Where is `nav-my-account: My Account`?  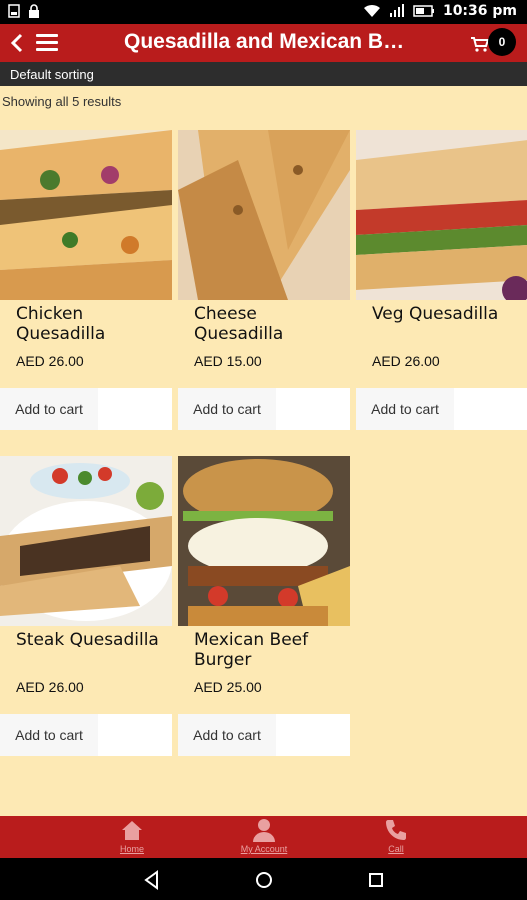
nav-my-account: My Account is located at coordinates (264, 836).